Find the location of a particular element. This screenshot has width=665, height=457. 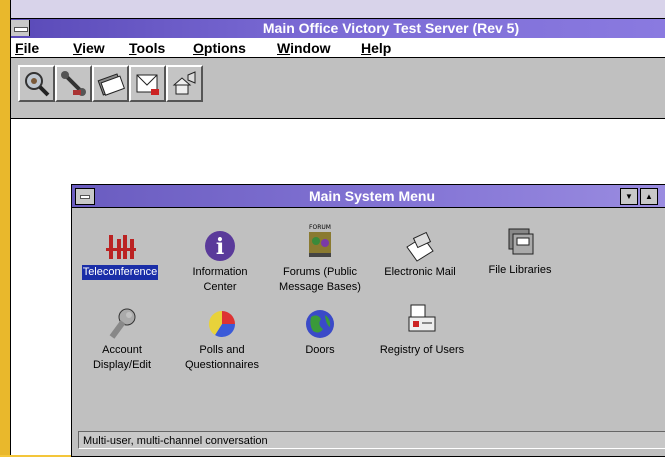

doors-item: Doors is located at coordinates (320, 332).